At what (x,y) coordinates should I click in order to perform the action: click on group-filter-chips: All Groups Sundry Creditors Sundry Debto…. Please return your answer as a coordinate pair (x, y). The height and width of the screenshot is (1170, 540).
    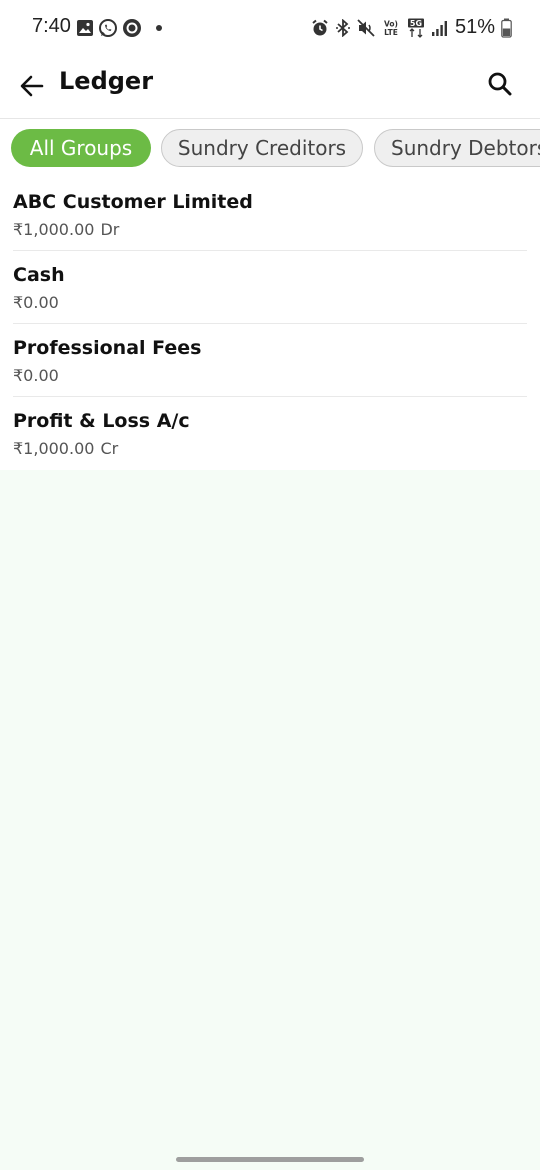
    Looking at the image, I should click on (270, 149).